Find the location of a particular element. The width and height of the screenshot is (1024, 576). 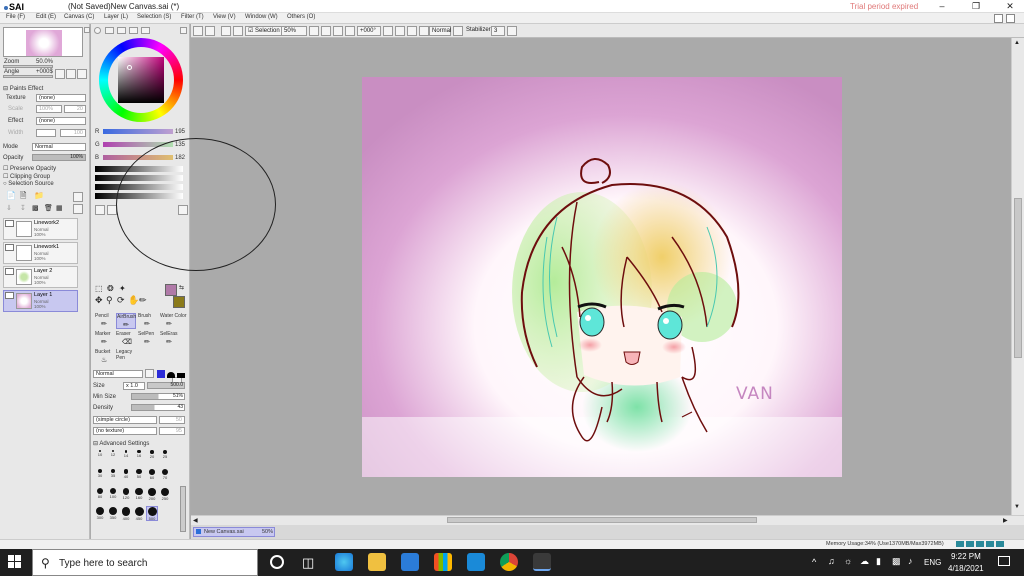

brush-preset: 40 is located at coordinates (126, 475).